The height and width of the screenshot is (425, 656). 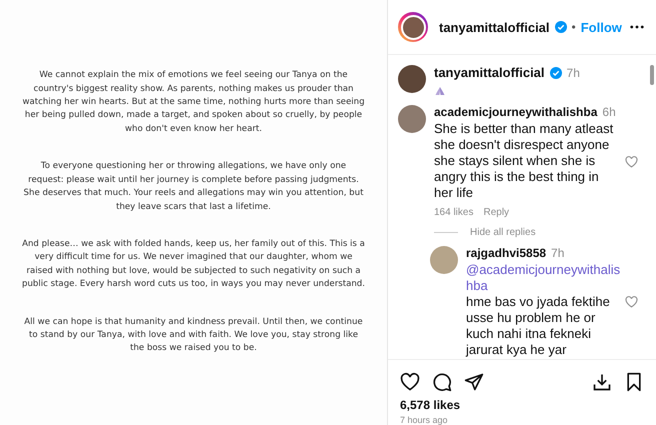 What do you see at coordinates (637, 27) in the screenshot?
I see `more-icon` at bounding box center [637, 27].